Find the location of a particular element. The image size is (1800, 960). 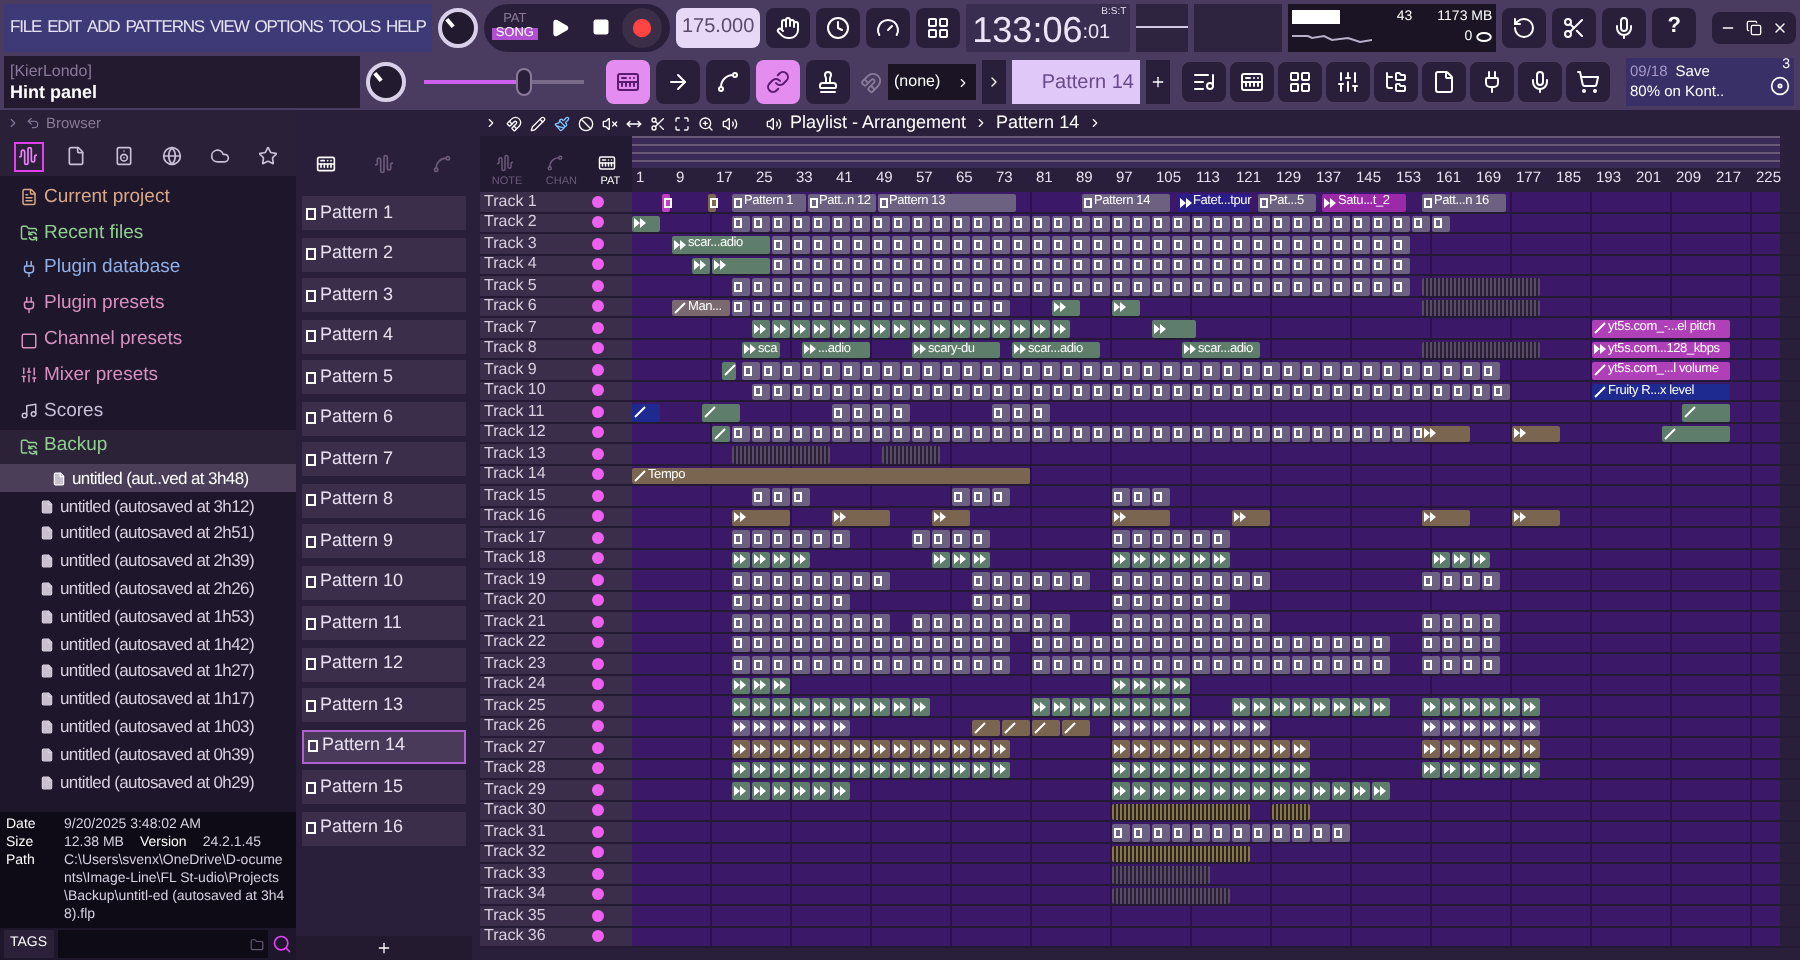

track-header: Track 9 is located at coordinates (556, 369).